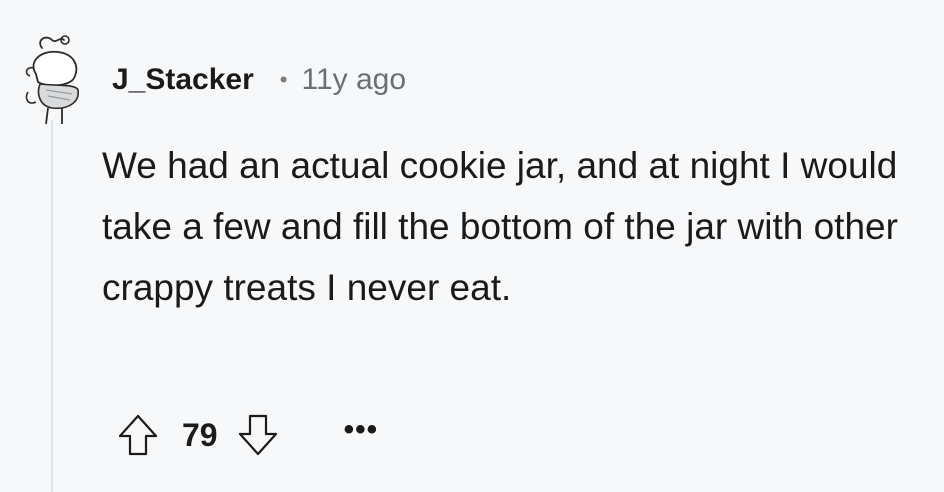  I want to click on arrow-down-icon, so click(257, 435).